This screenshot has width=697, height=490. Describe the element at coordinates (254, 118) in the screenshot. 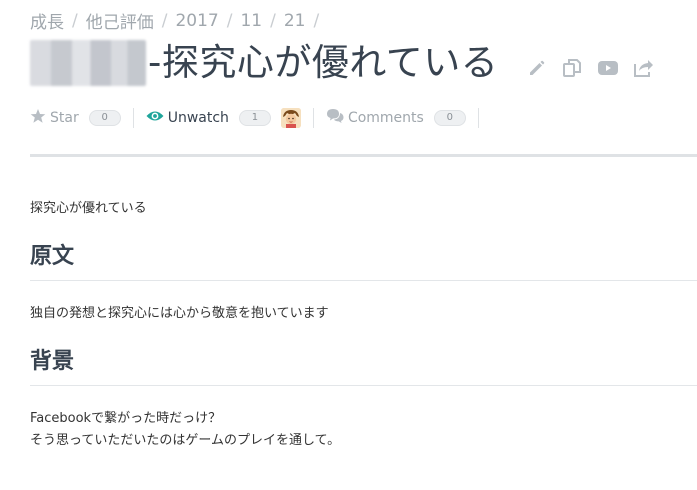

I see `watch-count-badge: 1` at that location.